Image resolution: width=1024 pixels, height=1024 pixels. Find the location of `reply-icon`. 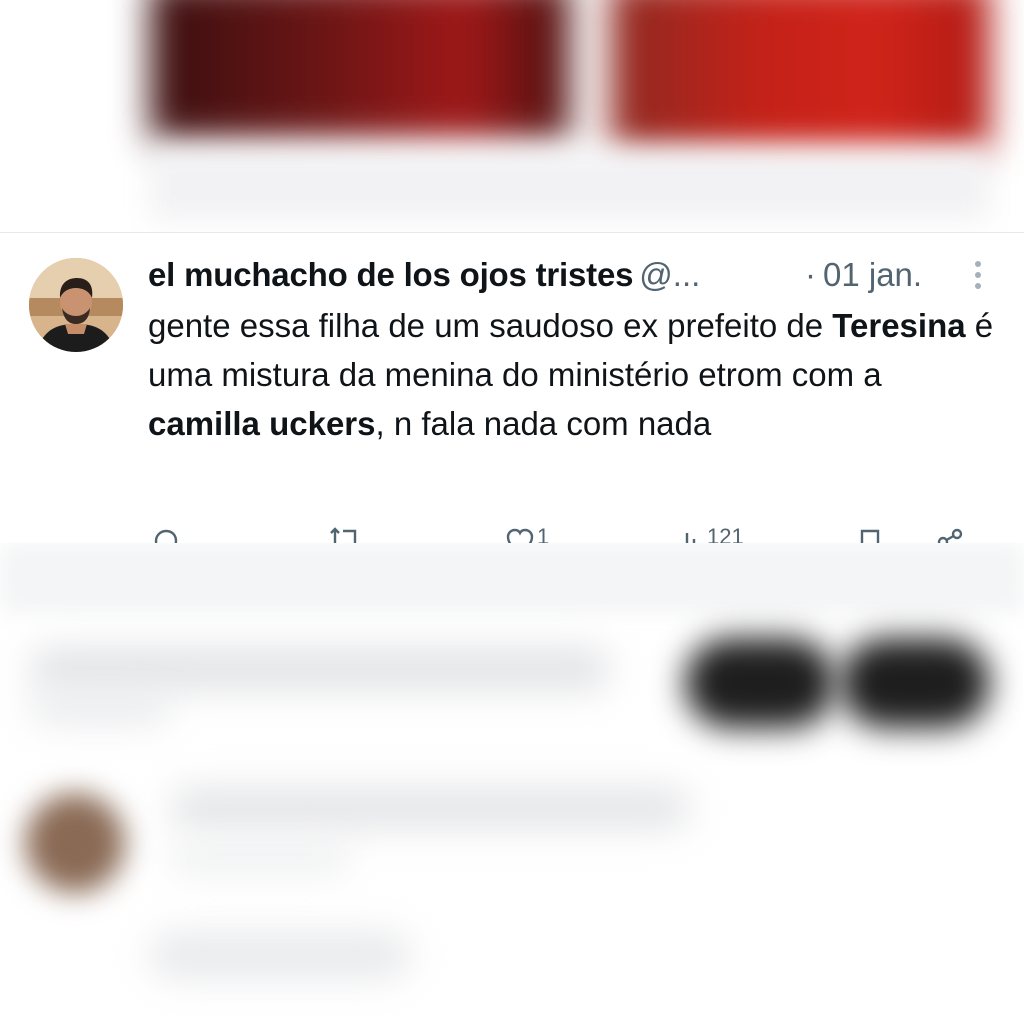

reply-icon is located at coordinates (166, 536).